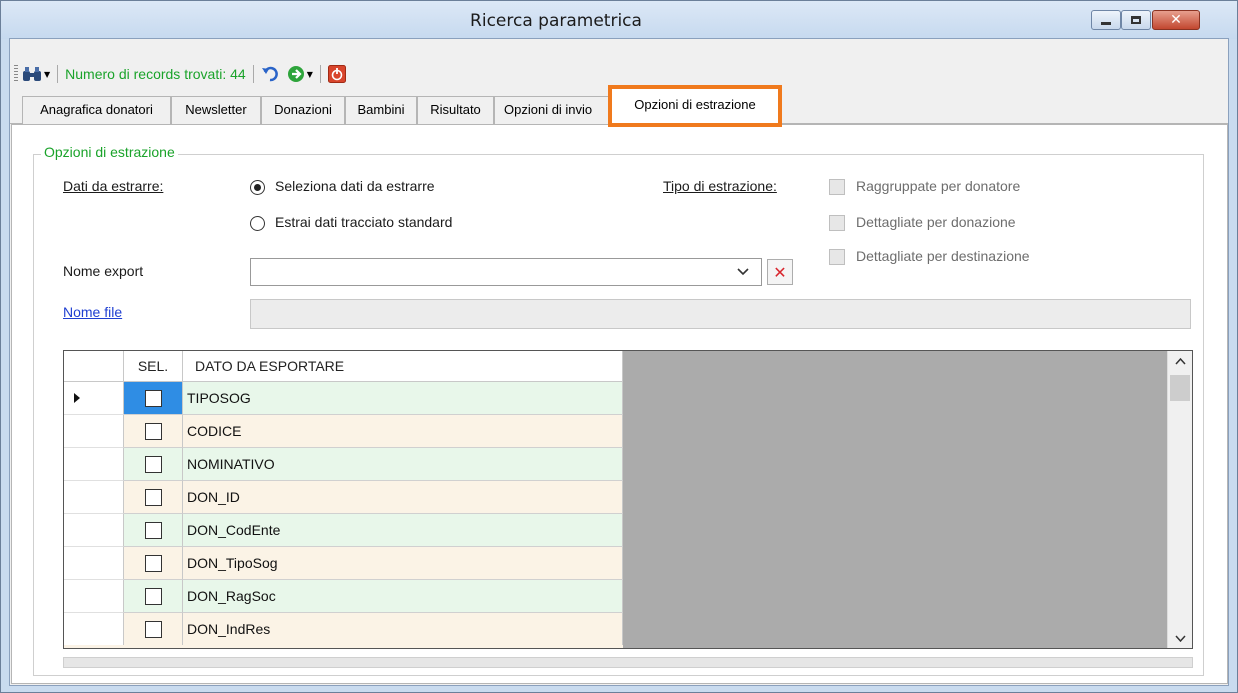 The image size is (1238, 693). What do you see at coordinates (303, 110) in the screenshot?
I see `tab-donazioni: Donazioni` at bounding box center [303, 110].